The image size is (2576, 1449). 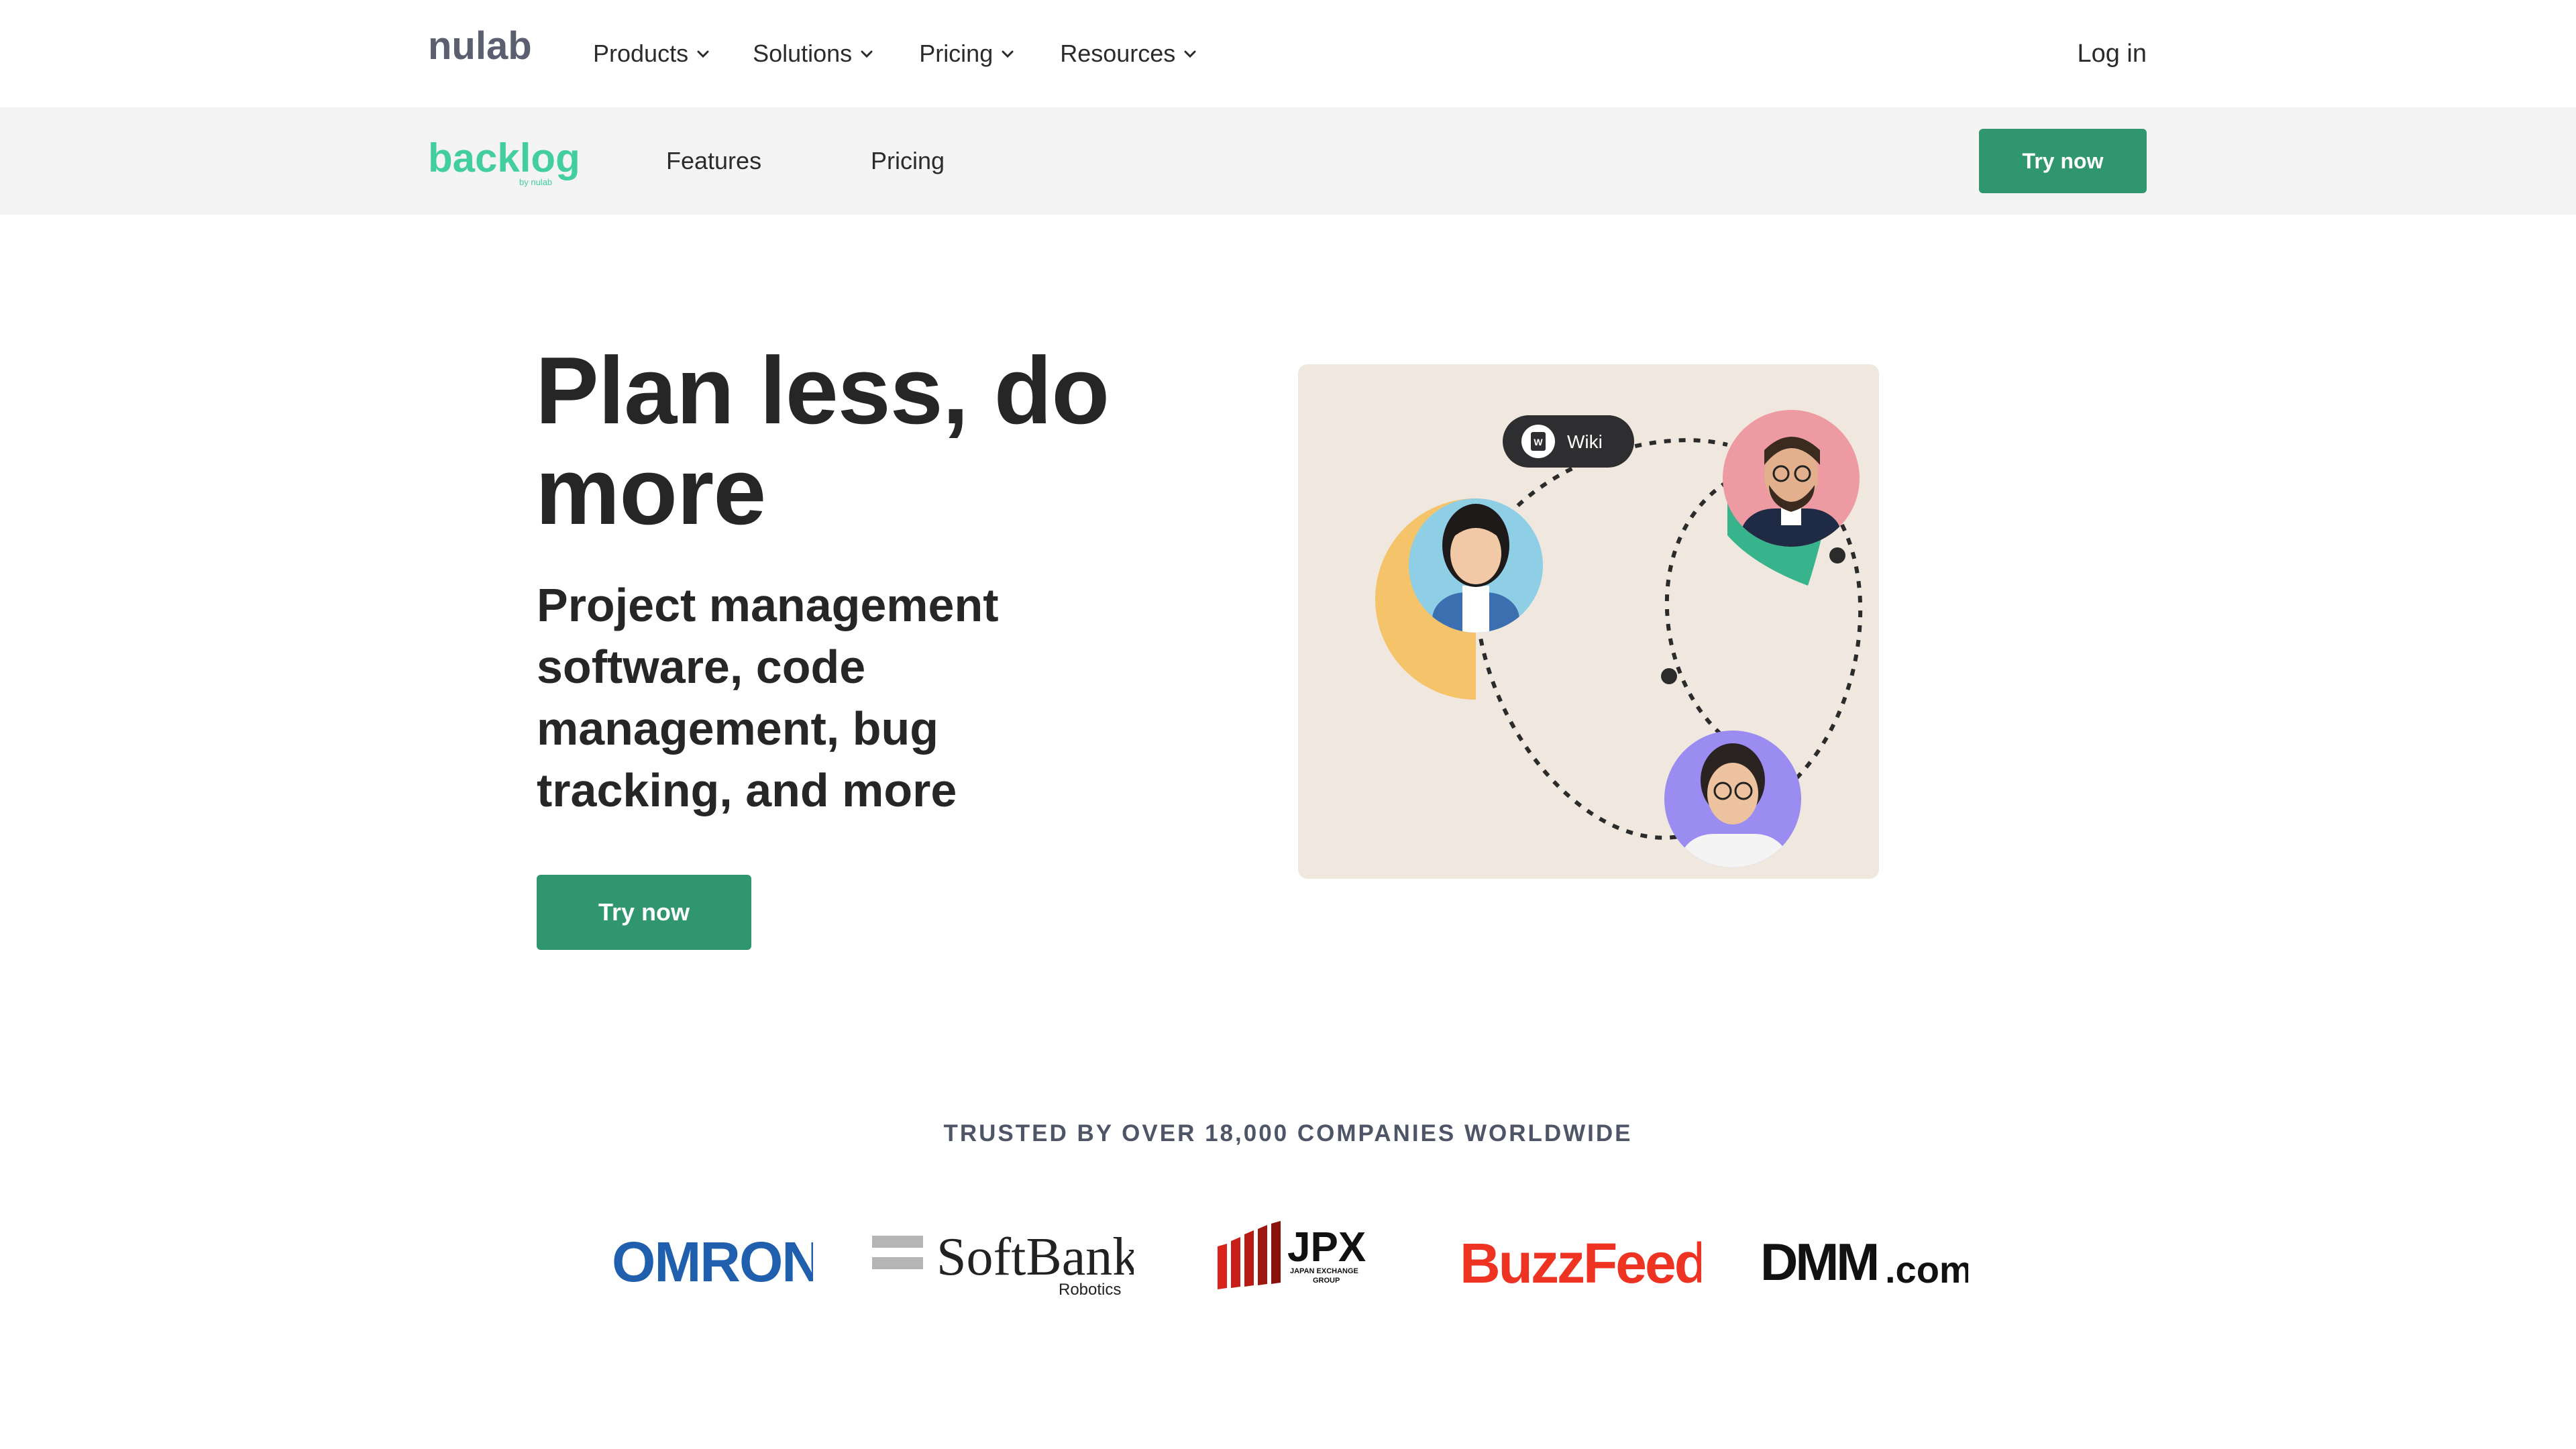 I want to click on avatar, so click(x=1732, y=799).